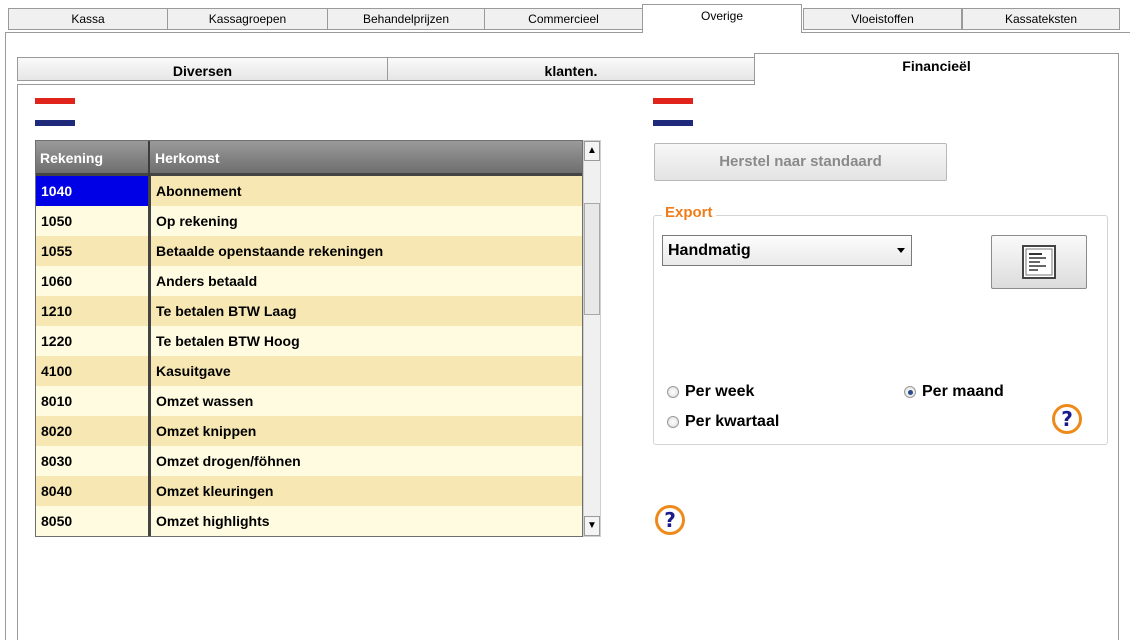  Describe the element at coordinates (57, 371) in the screenshot. I see `cell-rekening: 4100` at that location.